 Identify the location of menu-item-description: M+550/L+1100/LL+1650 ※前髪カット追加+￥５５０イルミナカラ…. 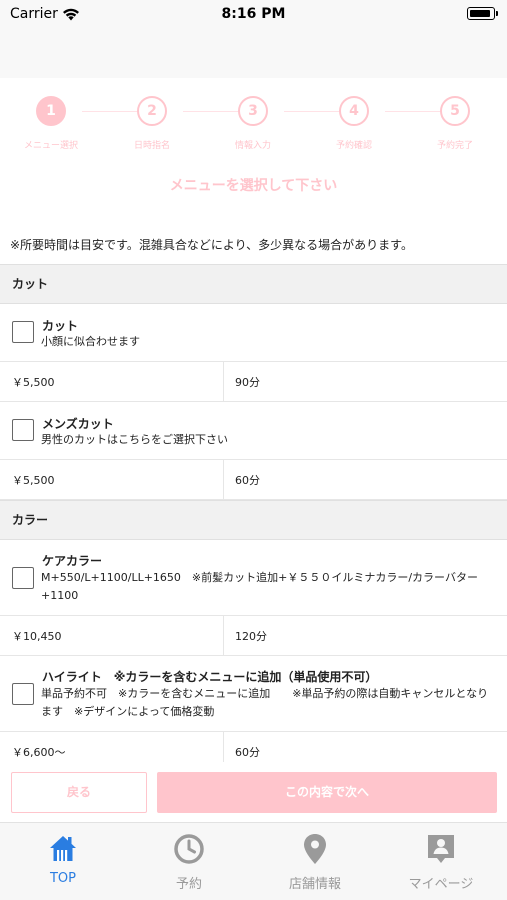
(259, 586).